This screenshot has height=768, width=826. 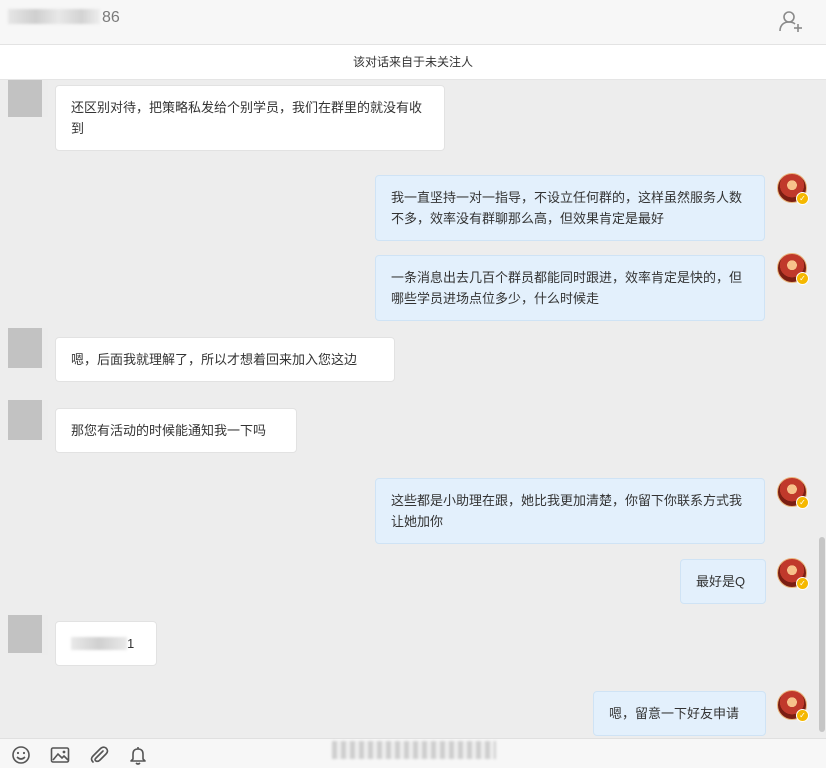 What do you see at coordinates (54, 16) in the screenshot?
I see `redacted-name-mask` at bounding box center [54, 16].